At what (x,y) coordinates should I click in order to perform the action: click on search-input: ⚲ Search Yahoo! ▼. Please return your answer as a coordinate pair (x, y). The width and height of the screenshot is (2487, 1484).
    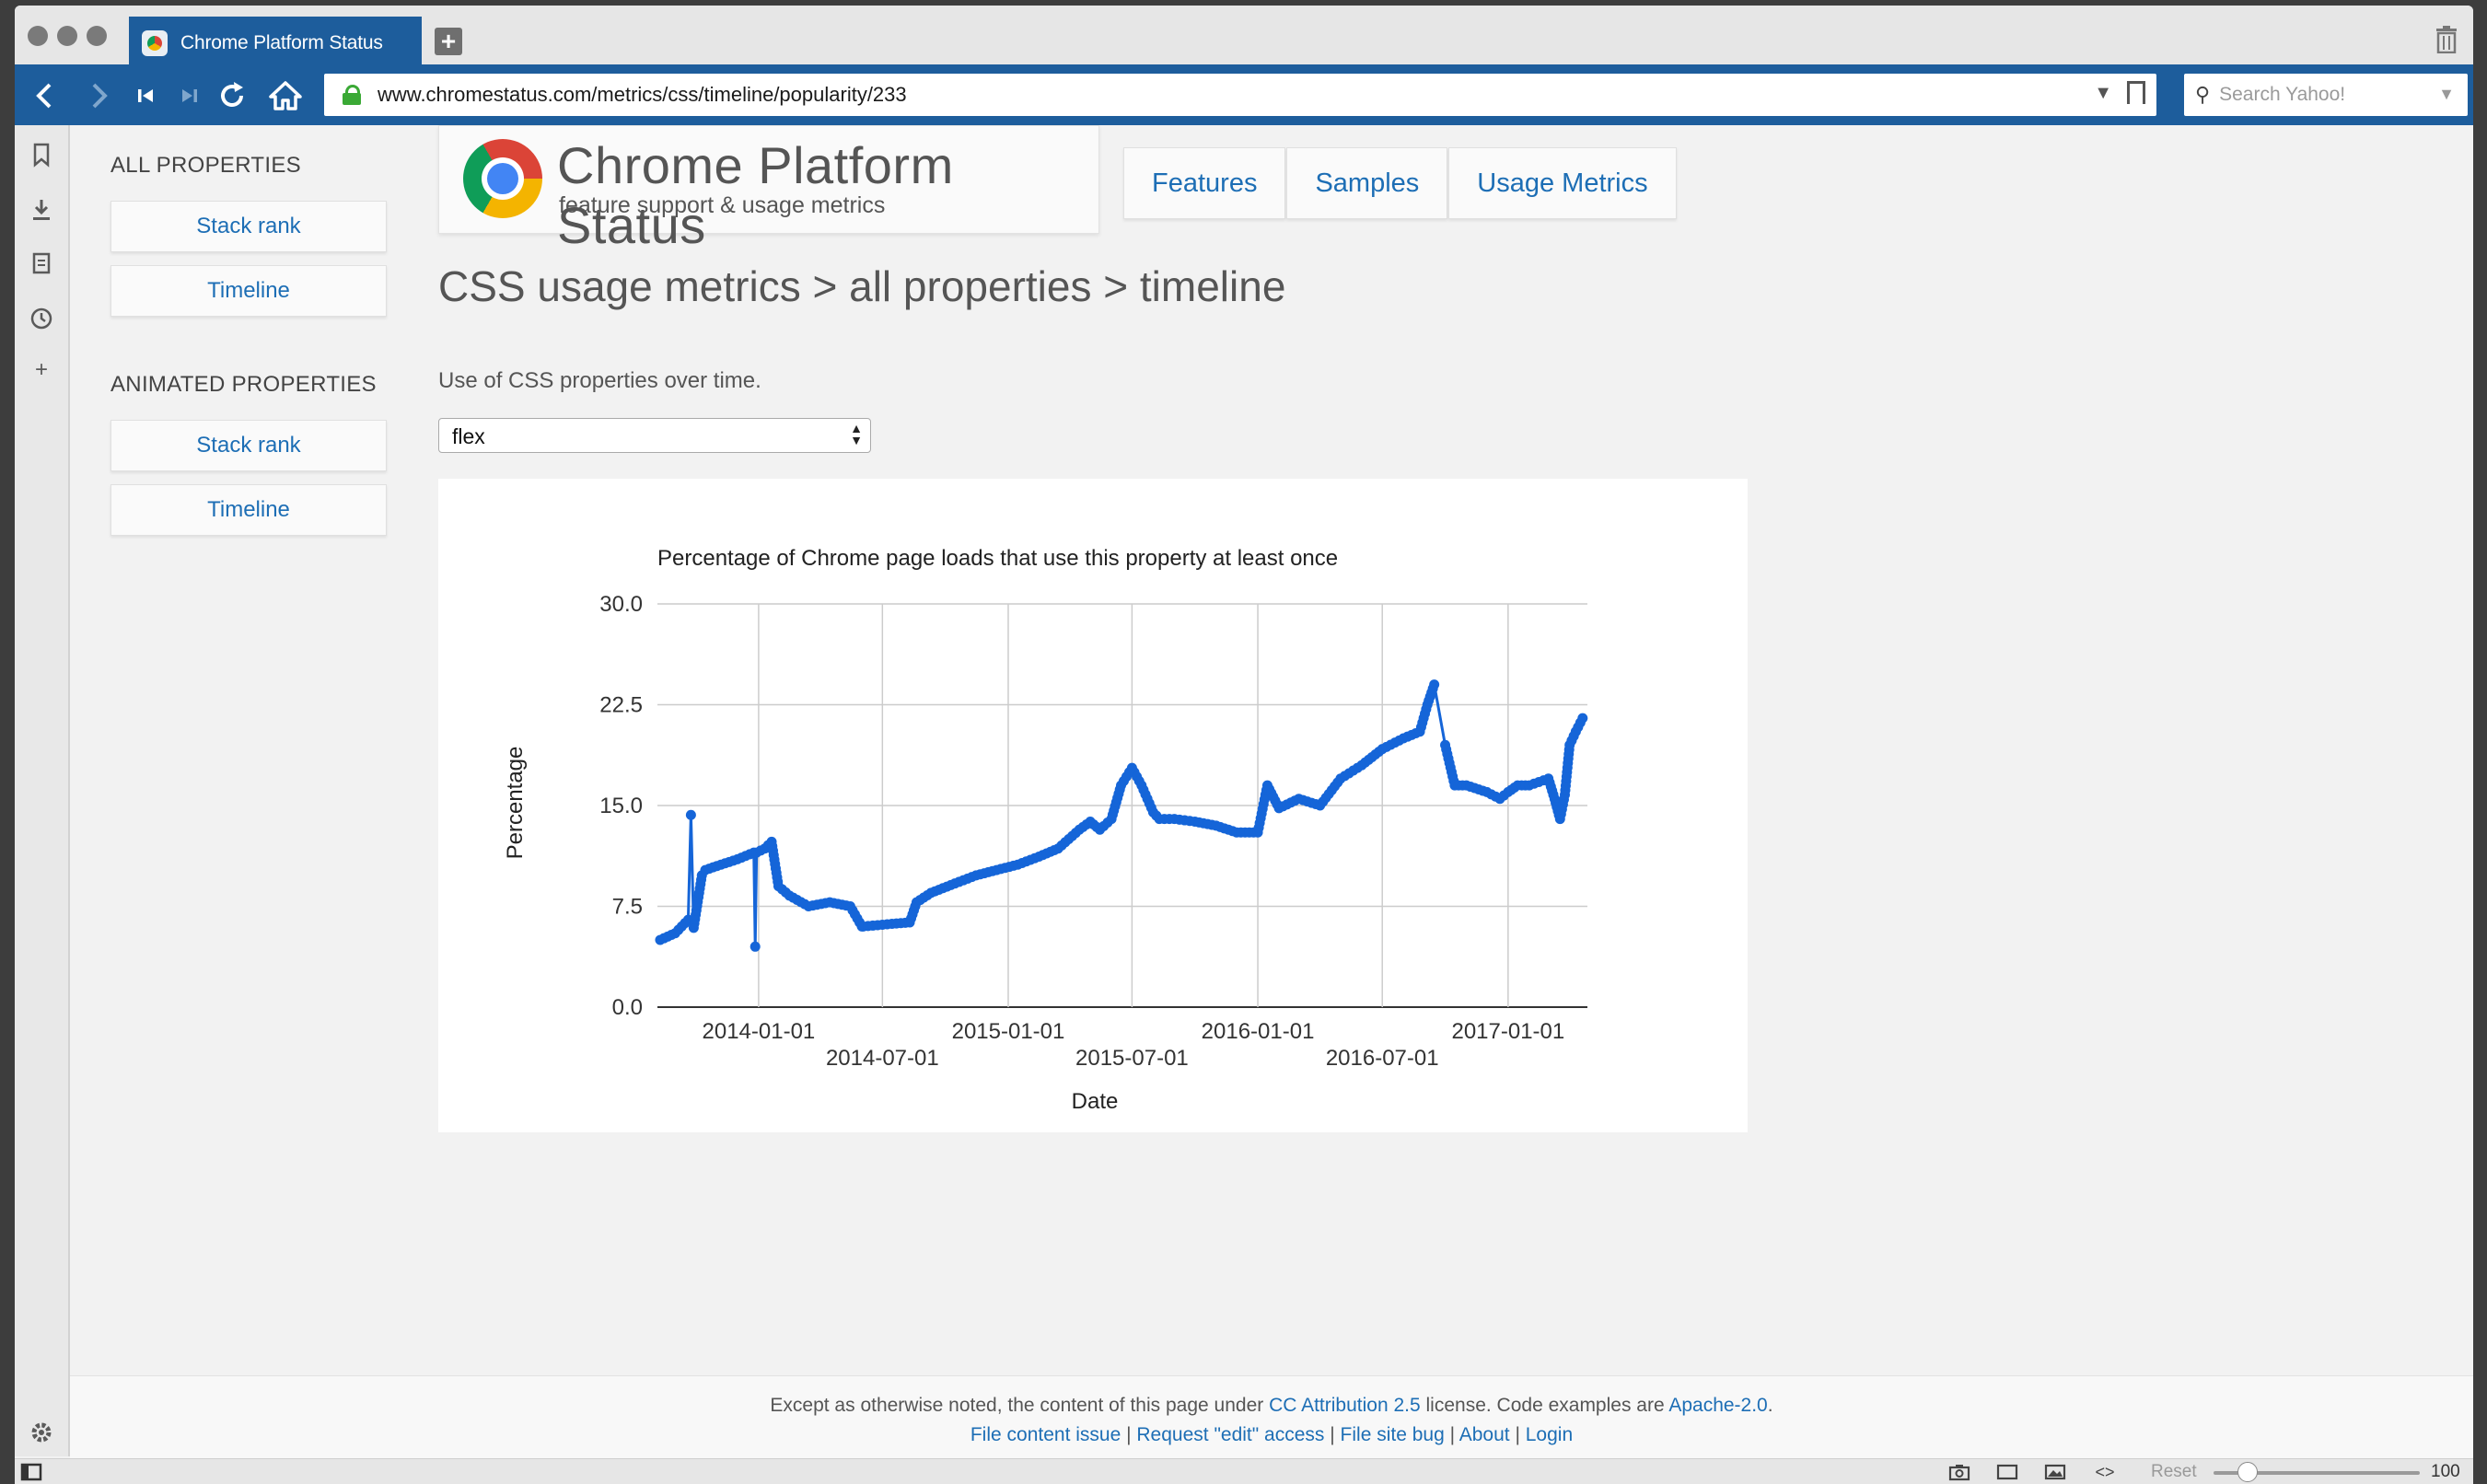
    Looking at the image, I should click on (2326, 95).